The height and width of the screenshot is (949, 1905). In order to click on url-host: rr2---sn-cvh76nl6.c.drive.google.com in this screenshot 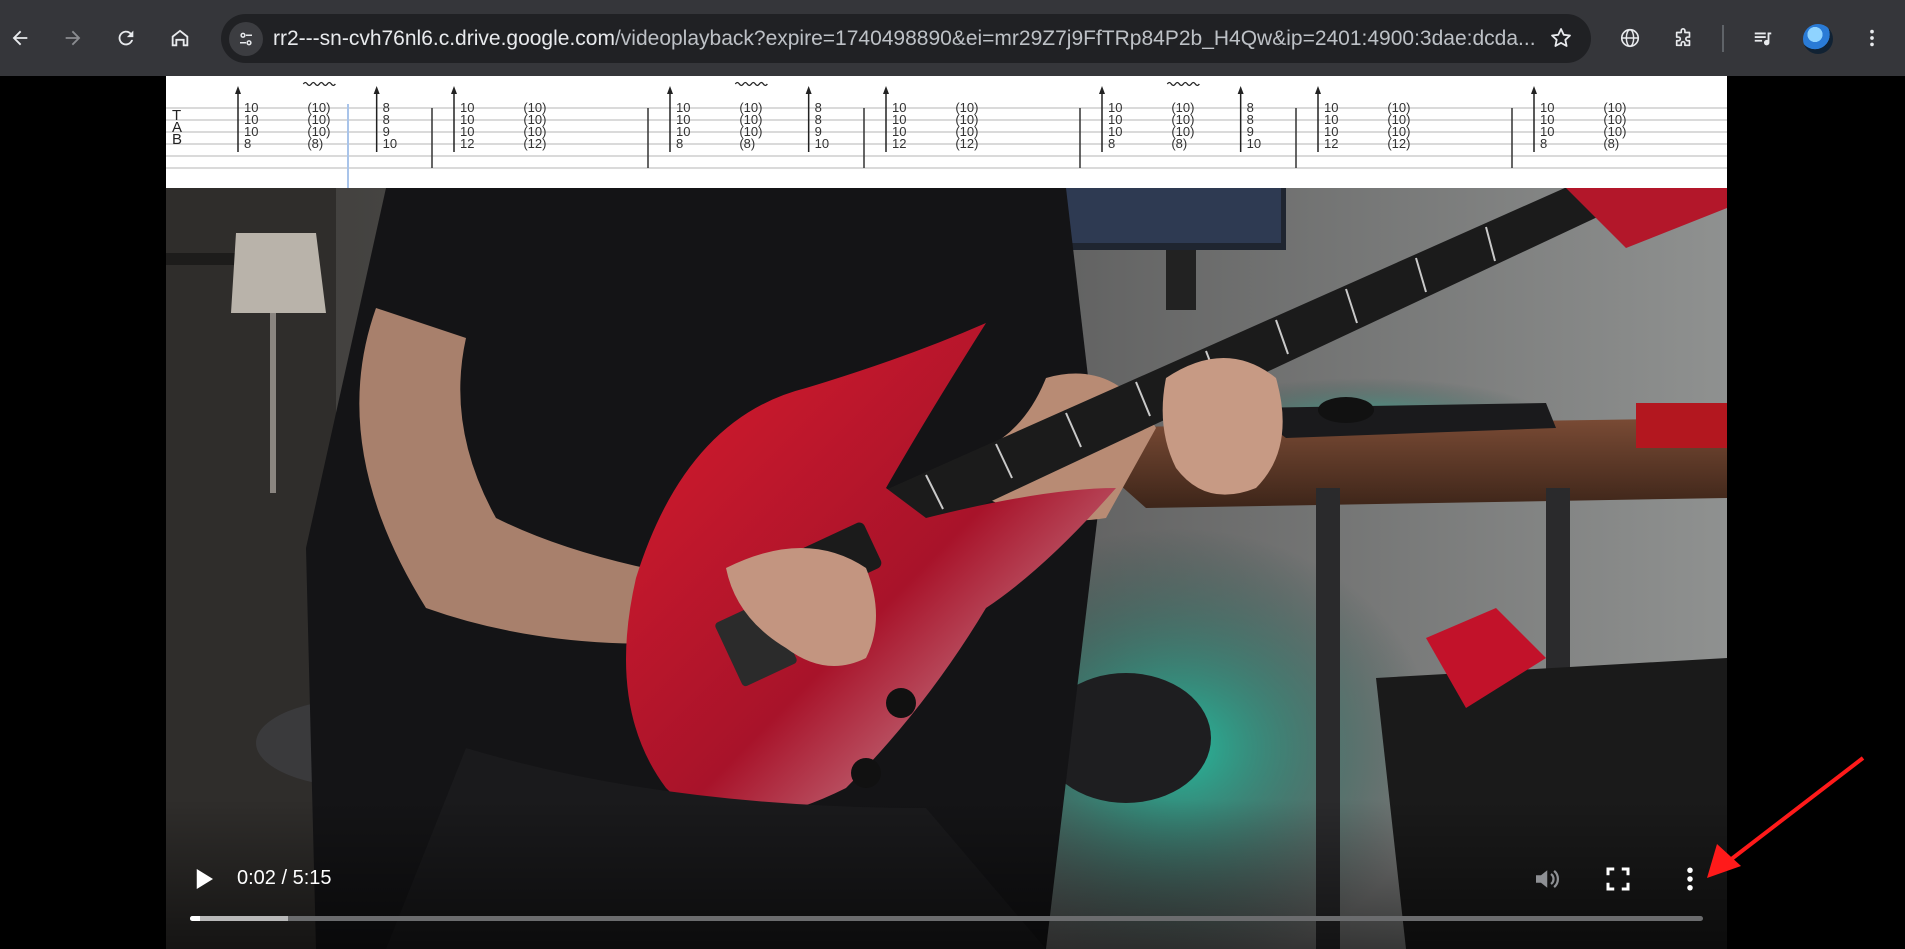, I will do `click(444, 38)`.